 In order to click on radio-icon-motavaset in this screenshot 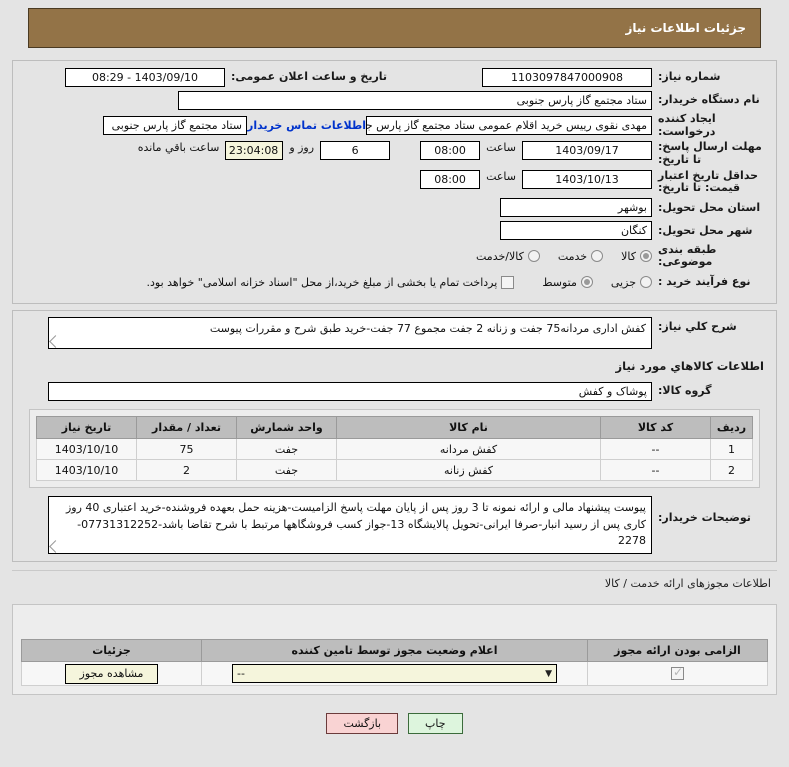, I will do `click(586, 282)`.